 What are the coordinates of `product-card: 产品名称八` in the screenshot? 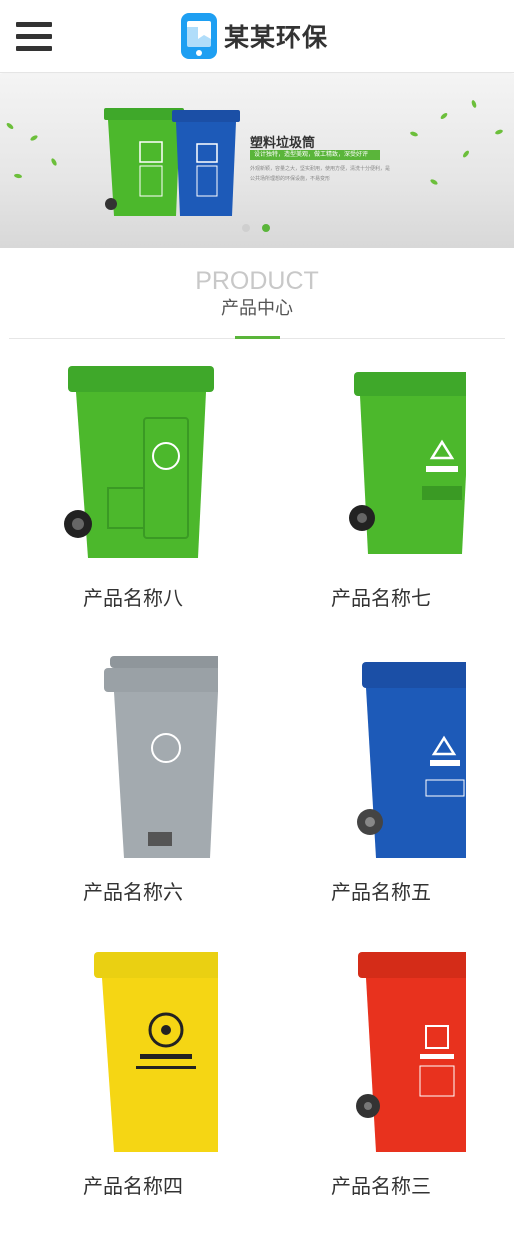 It's located at (133, 484).